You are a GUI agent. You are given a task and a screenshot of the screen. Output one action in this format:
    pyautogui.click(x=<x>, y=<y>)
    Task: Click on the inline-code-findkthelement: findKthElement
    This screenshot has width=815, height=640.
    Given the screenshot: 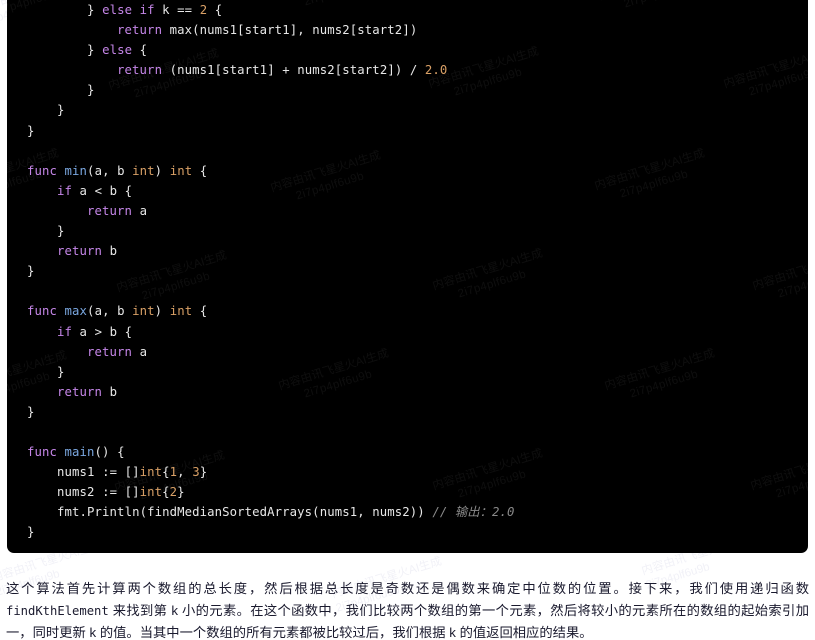 What is the action you would take?
    pyautogui.click(x=57, y=611)
    